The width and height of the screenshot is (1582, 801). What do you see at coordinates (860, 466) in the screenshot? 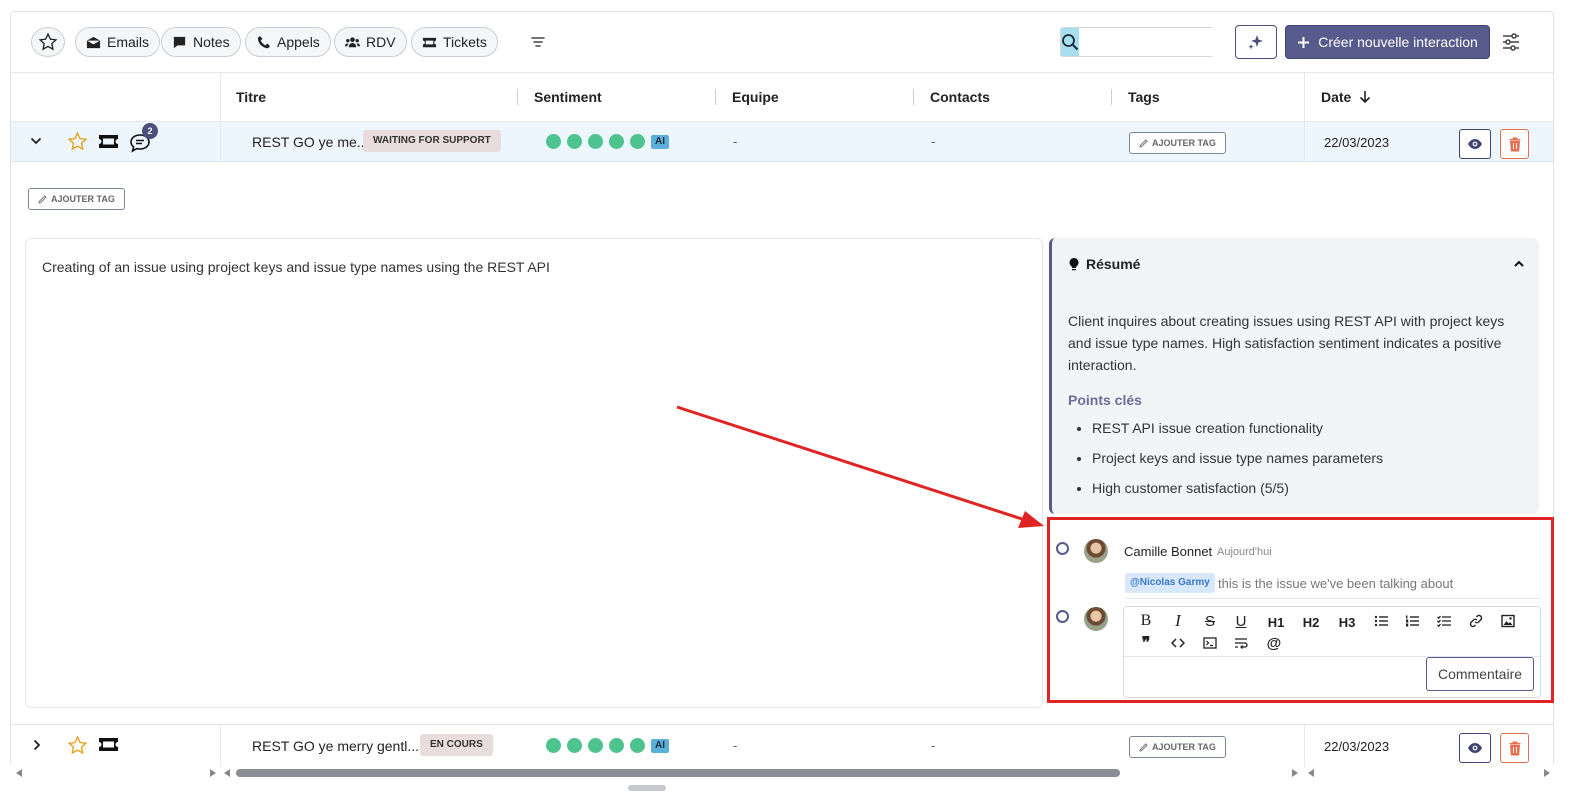
I see `annotation-arrow-icon` at bounding box center [860, 466].